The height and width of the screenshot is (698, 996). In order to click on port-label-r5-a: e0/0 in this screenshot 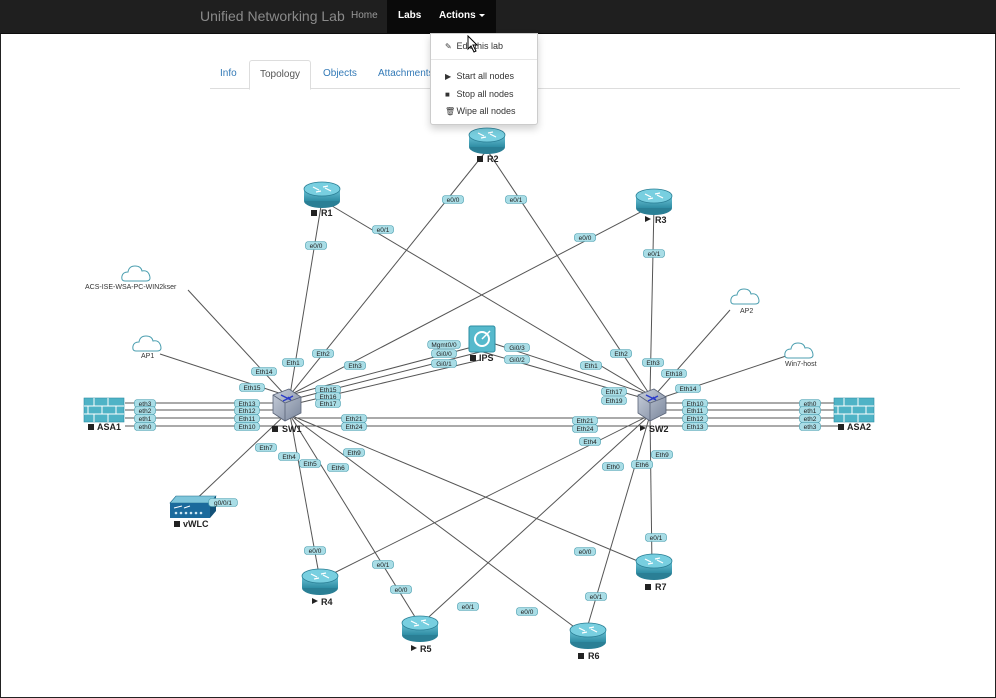, I will do `click(401, 589)`.